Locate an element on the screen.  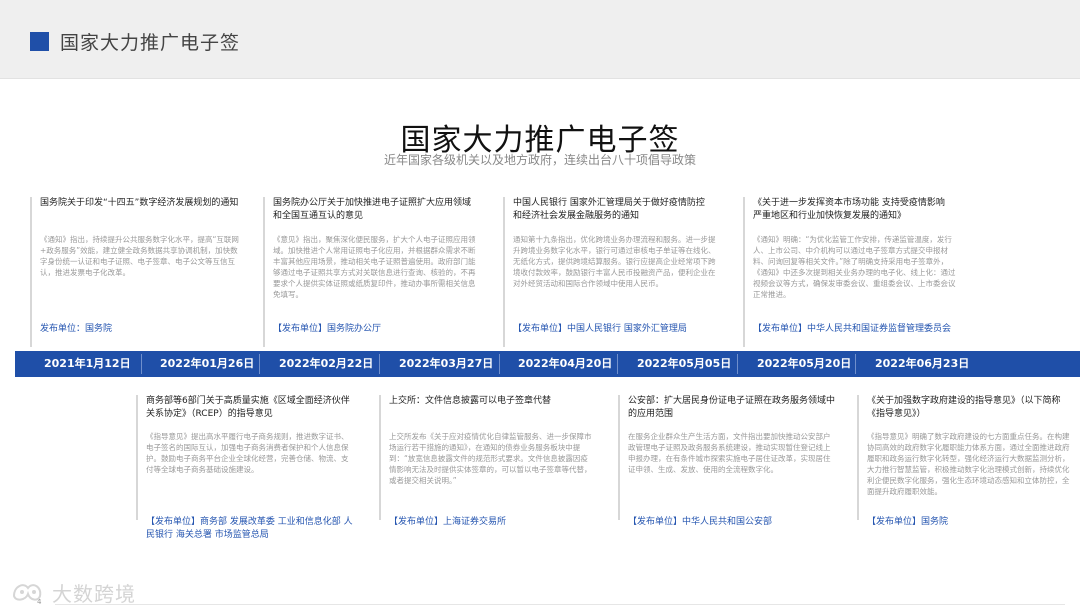
policy-publisher: 【发布单位】国务院 is located at coordinates (908, 522).